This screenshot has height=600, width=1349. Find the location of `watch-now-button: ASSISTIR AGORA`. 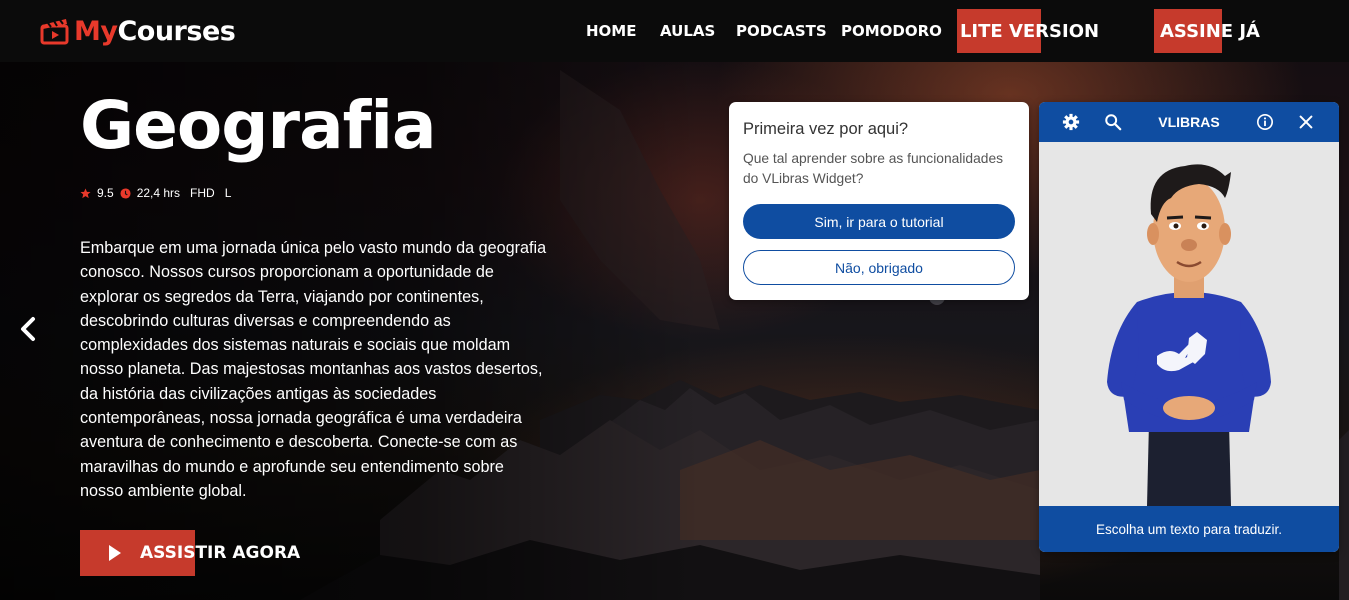

watch-now-button: ASSISTIR AGORA is located at coordinates (195, 553).